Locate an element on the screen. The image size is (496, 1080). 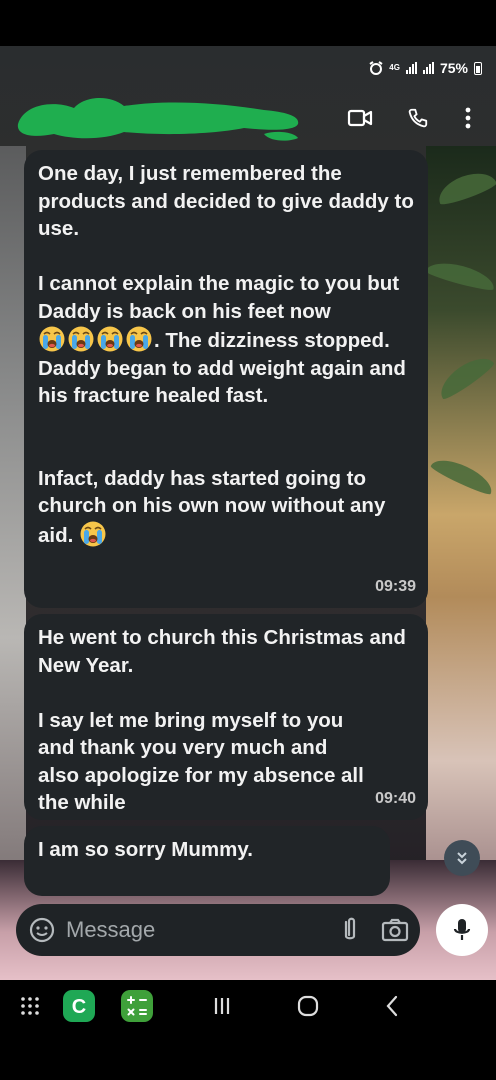
network-type: 4G is located at coordinates (394, 67).